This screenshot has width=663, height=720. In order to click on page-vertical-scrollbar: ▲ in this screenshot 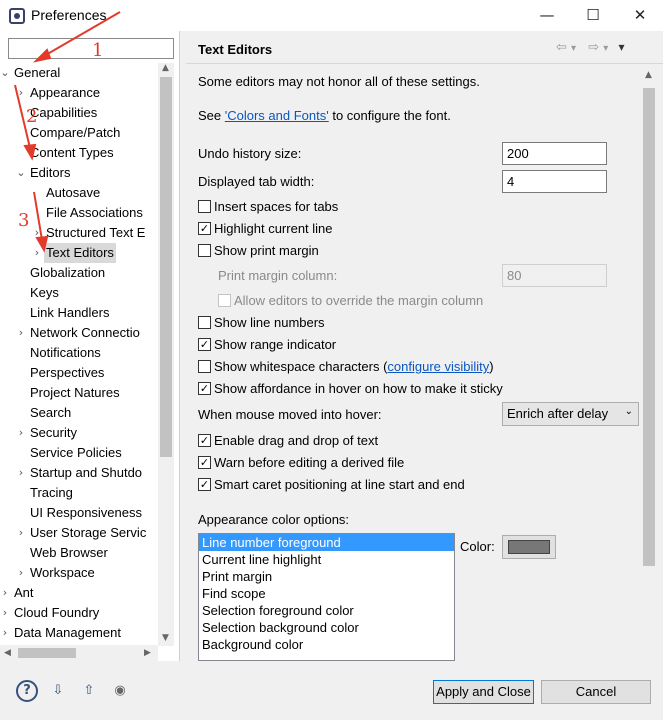, I will do `click(649, 364)`.